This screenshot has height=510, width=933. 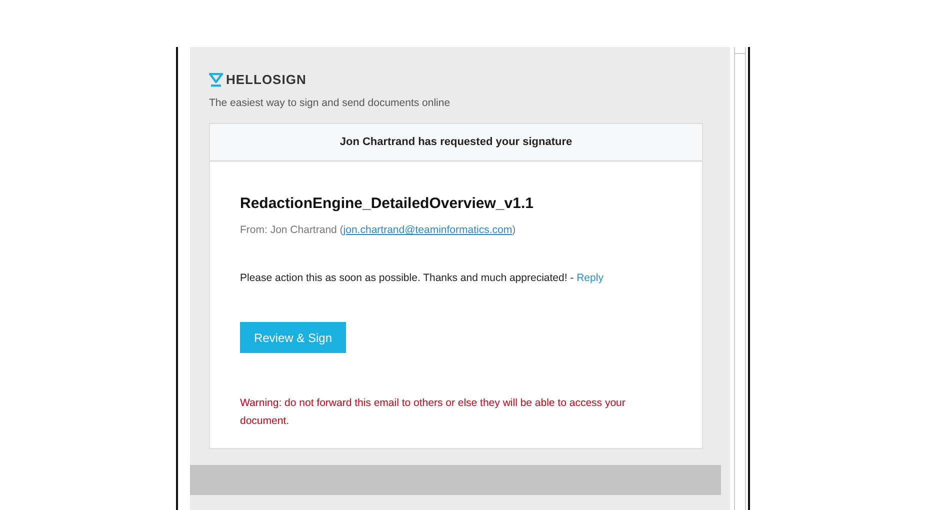 What do you see at coordinates (387, 203) in the screenshot?
I see `document-title: RedactionEngine_DetailedOverview_v1.1` at bounding box center [387, 203].